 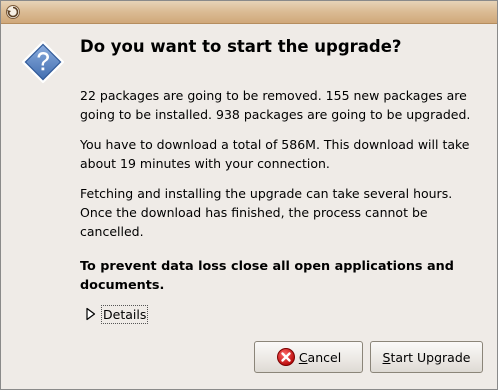 I want to click on cancel-button: Cancel, so click(x=308, y=357).